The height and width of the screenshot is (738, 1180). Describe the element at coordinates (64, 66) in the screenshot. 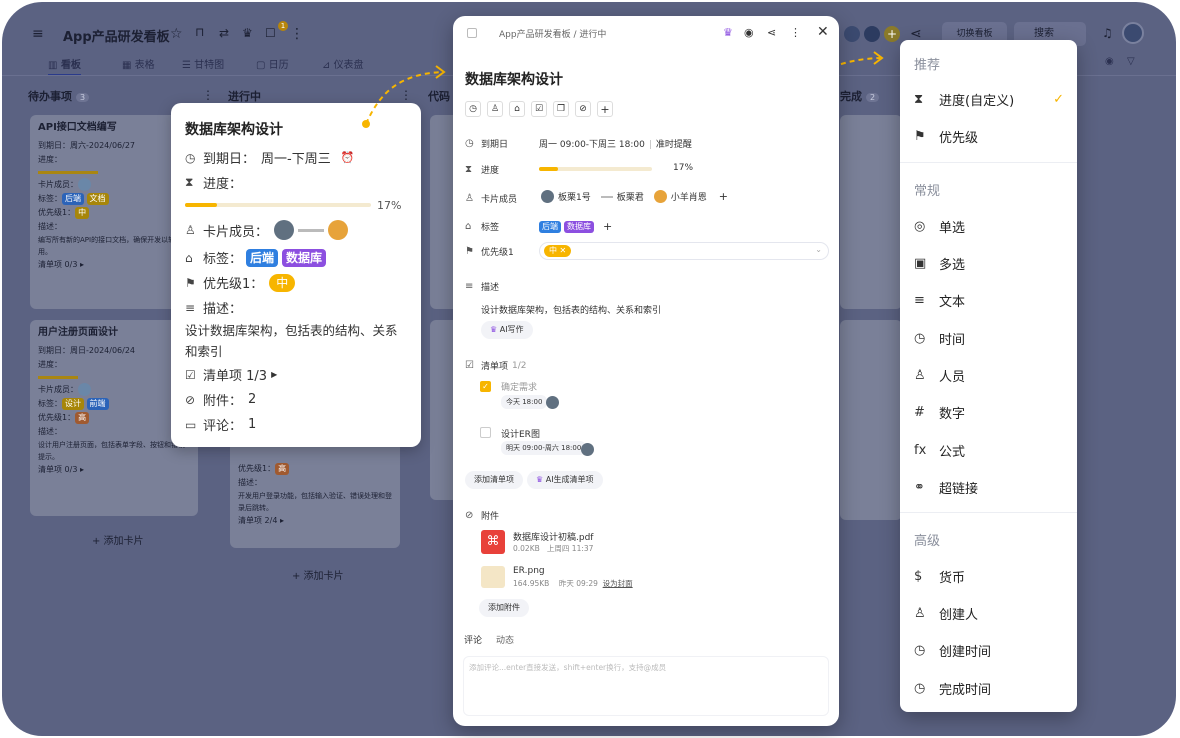

I see `tab-kanban: ▥ 看板` at that location.